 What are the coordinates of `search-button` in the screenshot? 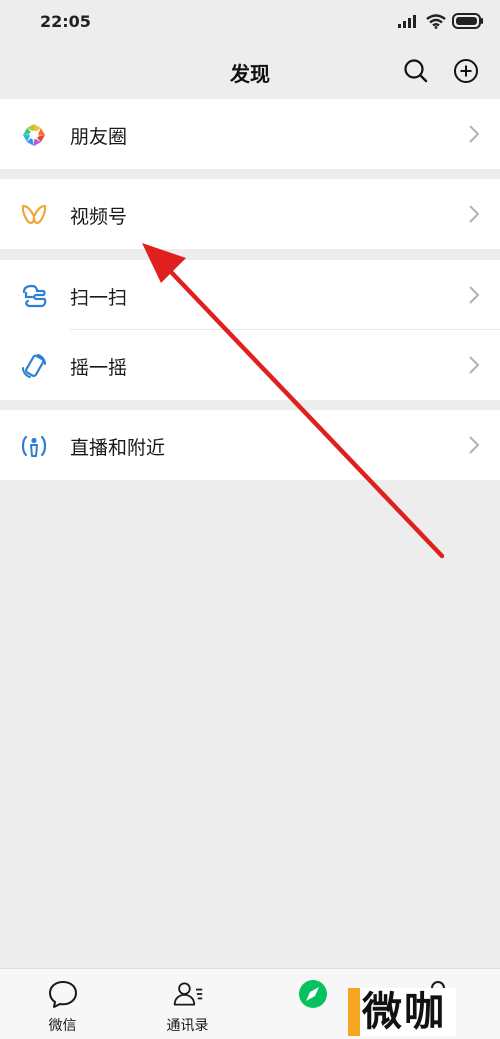 It's located at (416, 71).